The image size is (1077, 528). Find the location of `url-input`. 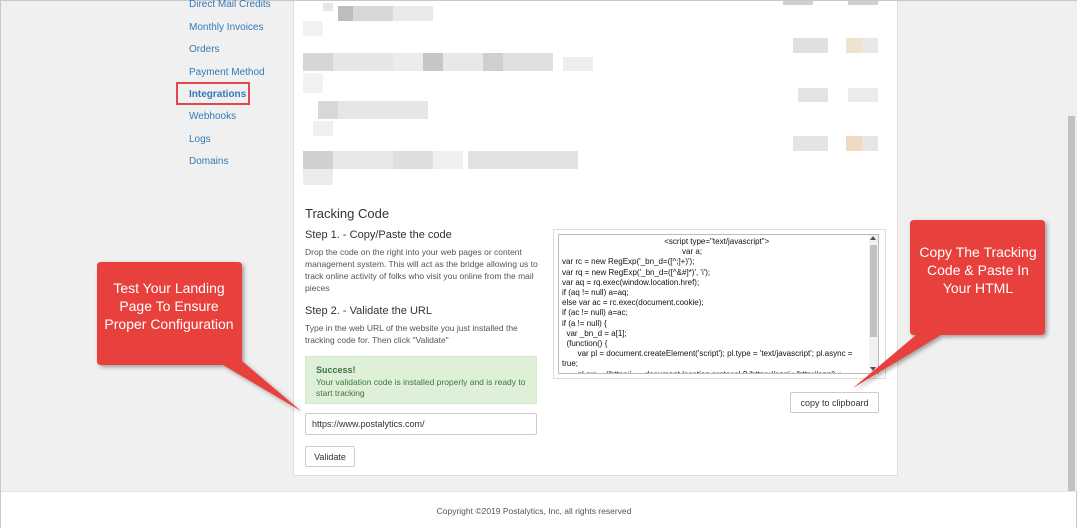

url-input is located at coordinates (421, 424).